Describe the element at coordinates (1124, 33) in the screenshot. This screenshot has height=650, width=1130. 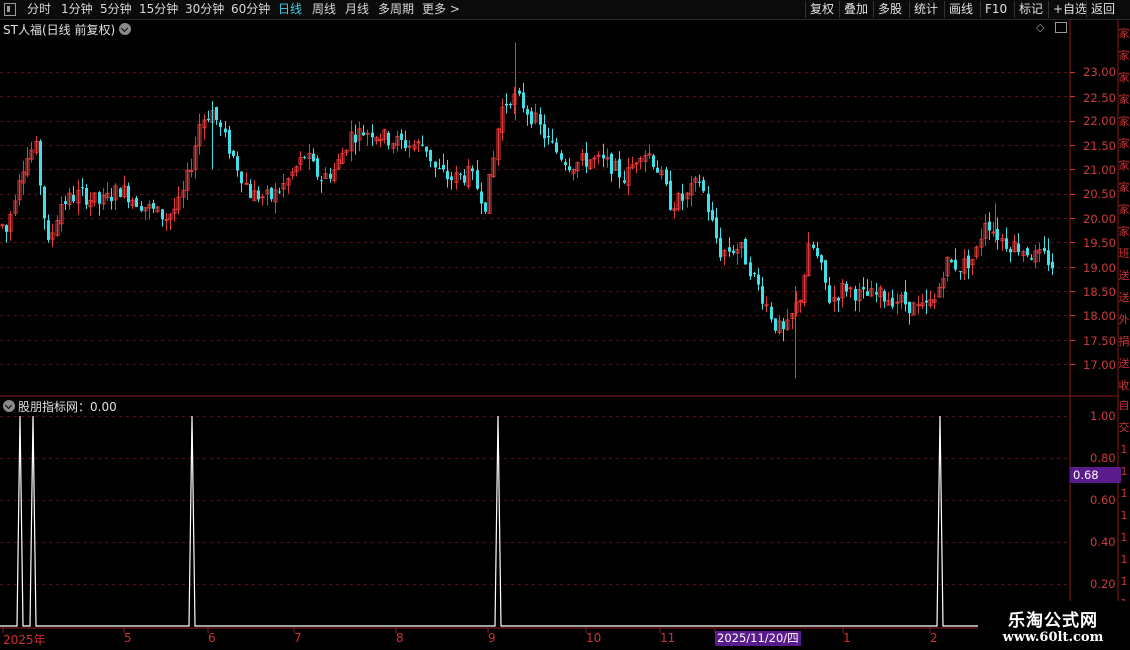
I see `info-strip-char: 家` at that location.